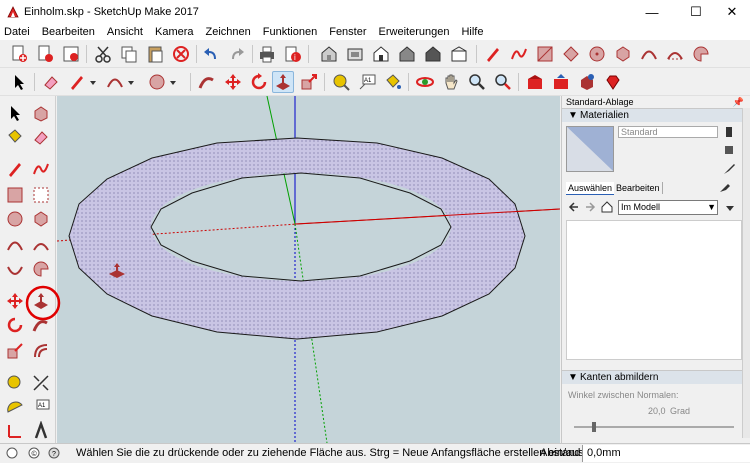  I want to click on home-icon, so click(607, 208).